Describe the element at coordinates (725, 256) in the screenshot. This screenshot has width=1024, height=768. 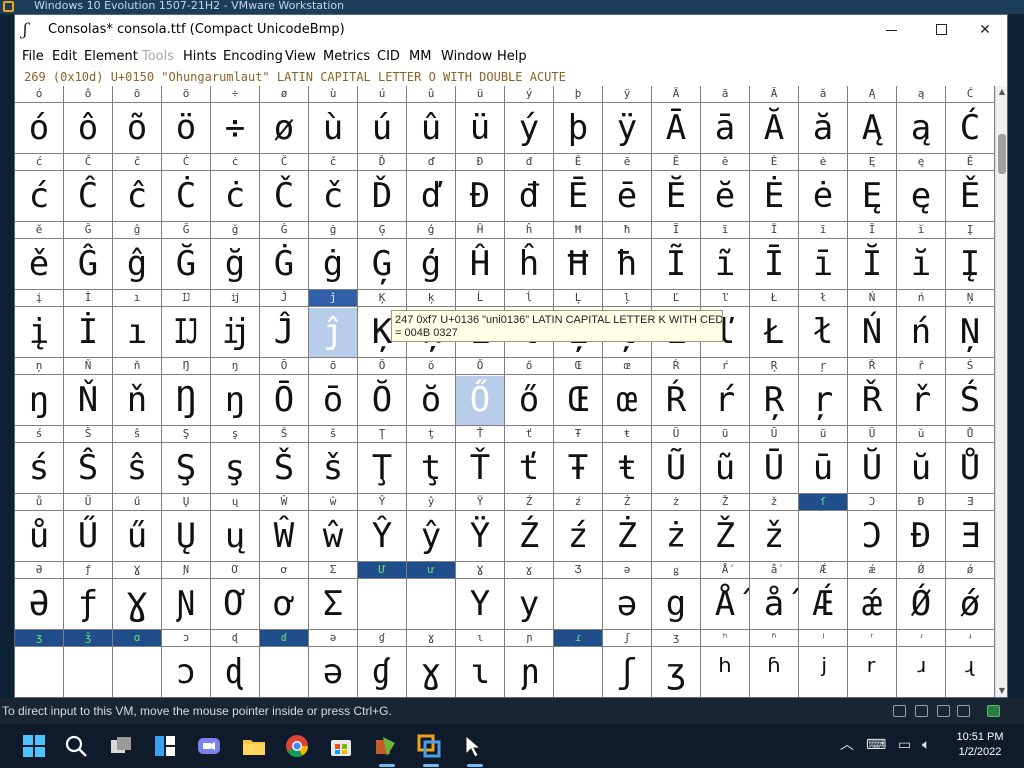
I see `glyph-cell: ĩĩ` at that location.